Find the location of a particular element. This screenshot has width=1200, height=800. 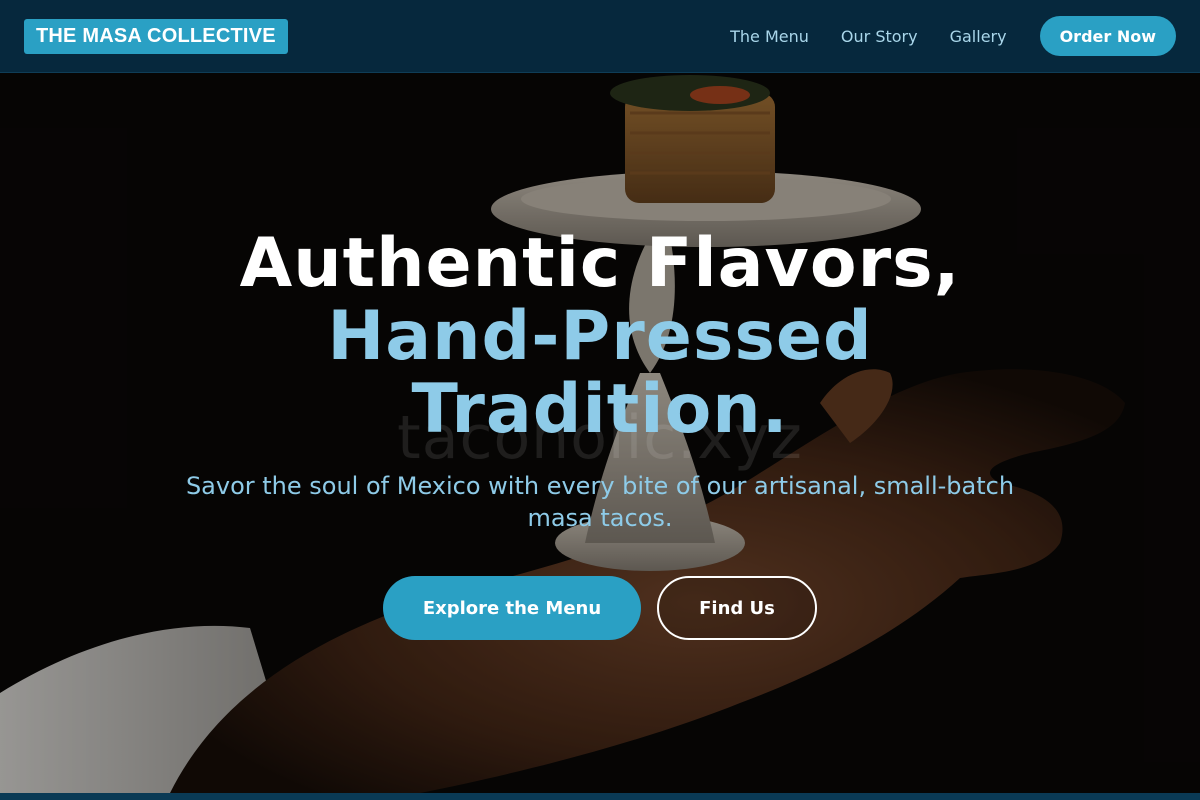

find-us-button: Find Us is located at coordinates (737, 608).